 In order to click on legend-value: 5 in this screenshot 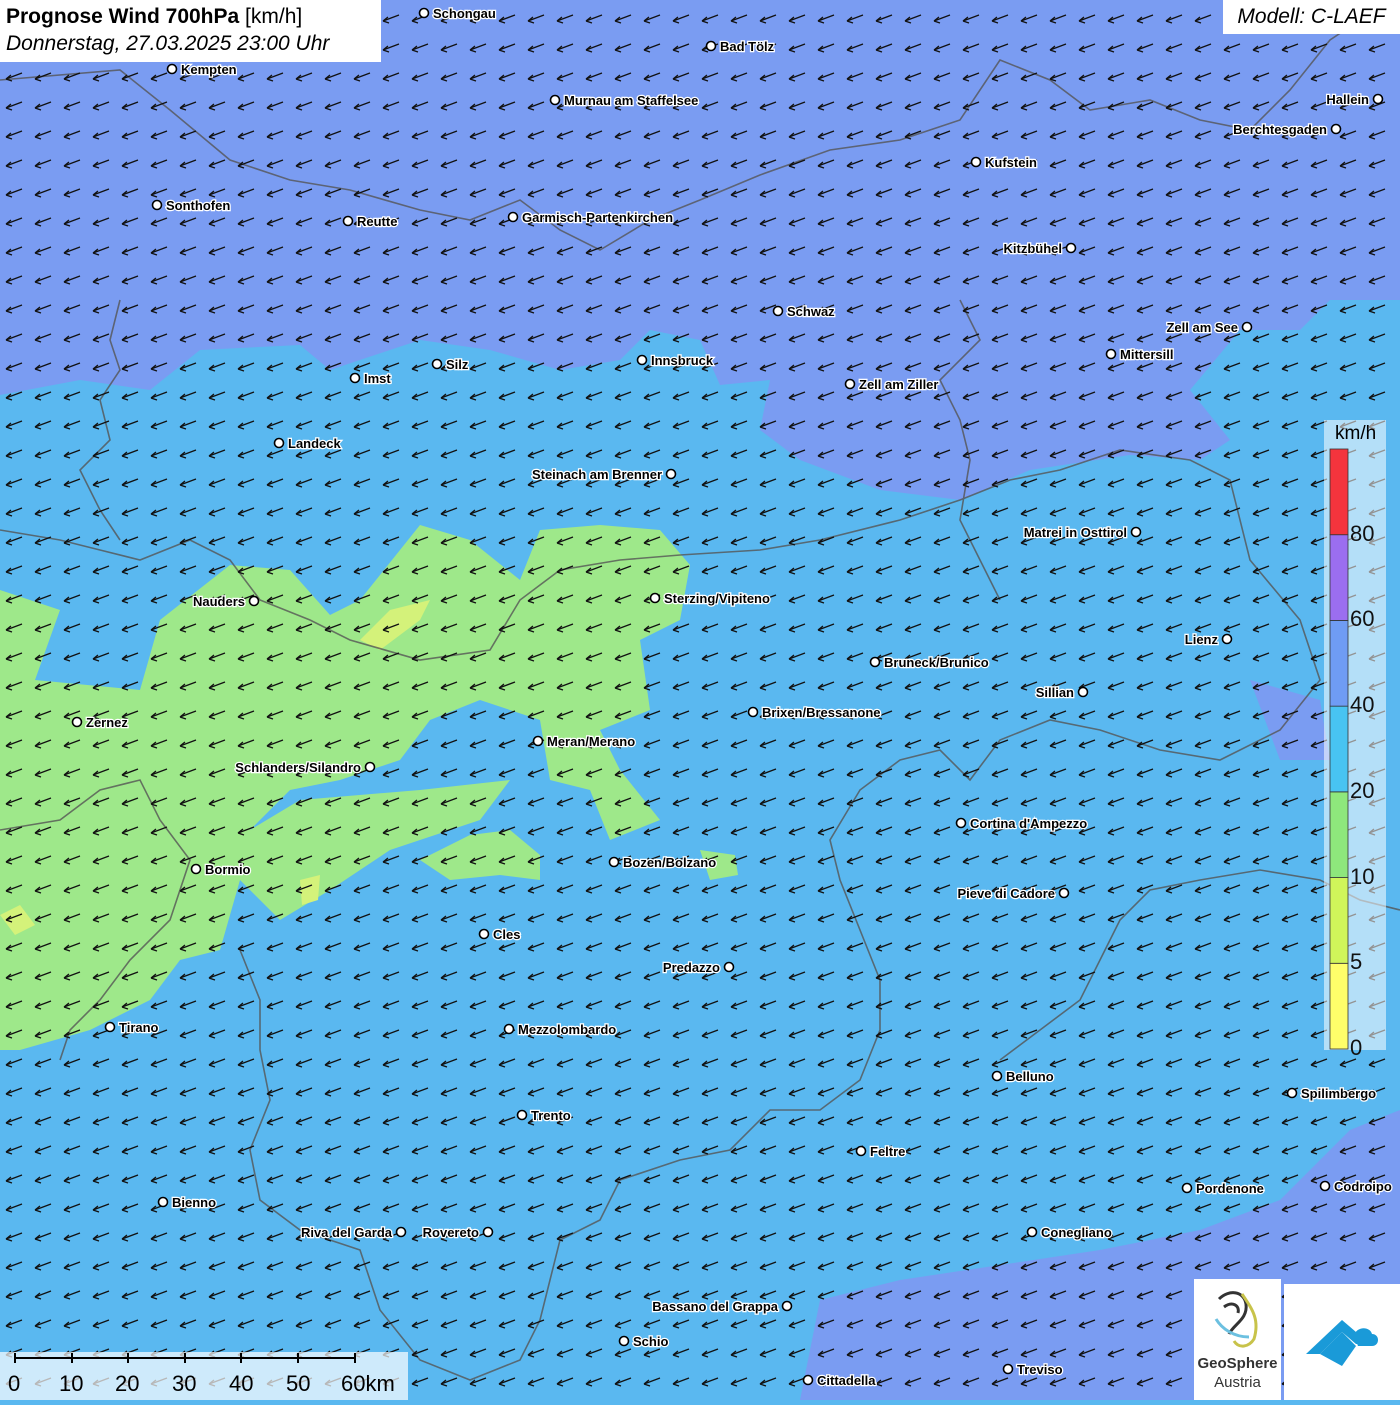, I will do `click(1356, 962)`.